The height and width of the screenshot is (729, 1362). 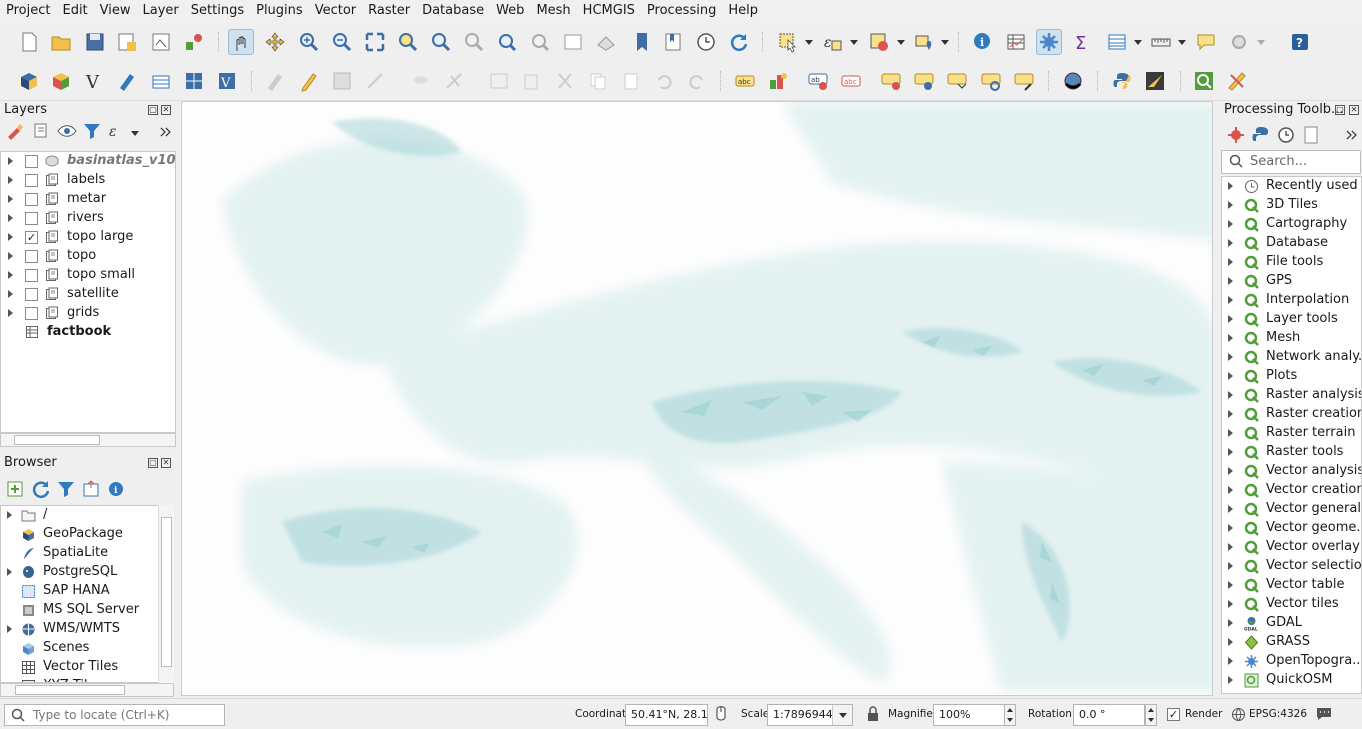 What do you see at coordinates (1082, 42) in the screenshot?
I see `statistical-summary-icon: Σ` at bounding box center [1082, 42].